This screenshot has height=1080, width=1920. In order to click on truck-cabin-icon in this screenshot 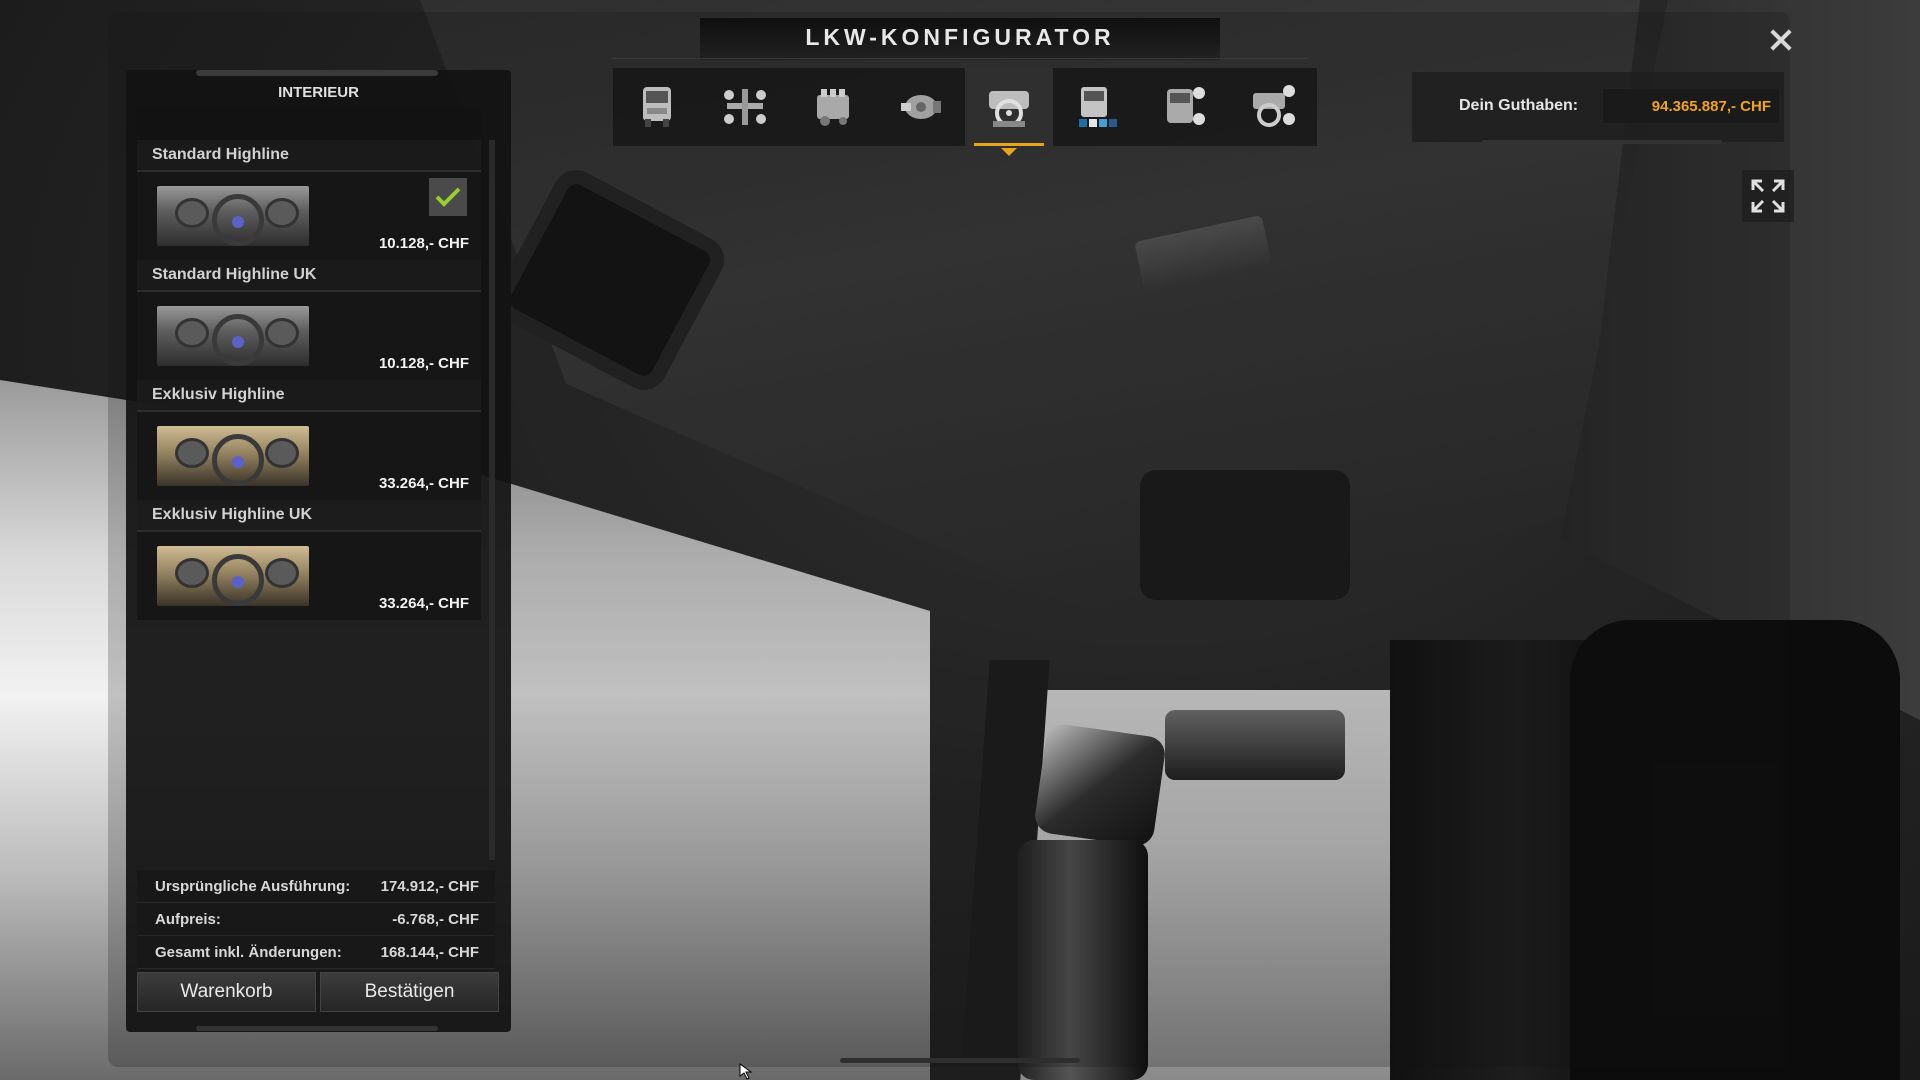, I will do `click(657, 107)`.